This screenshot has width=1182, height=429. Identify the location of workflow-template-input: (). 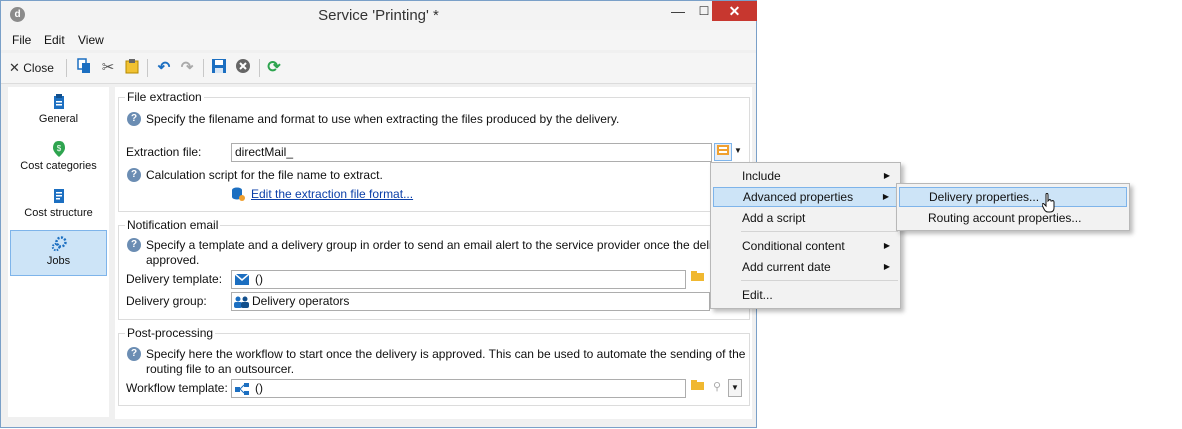
(458, 388).